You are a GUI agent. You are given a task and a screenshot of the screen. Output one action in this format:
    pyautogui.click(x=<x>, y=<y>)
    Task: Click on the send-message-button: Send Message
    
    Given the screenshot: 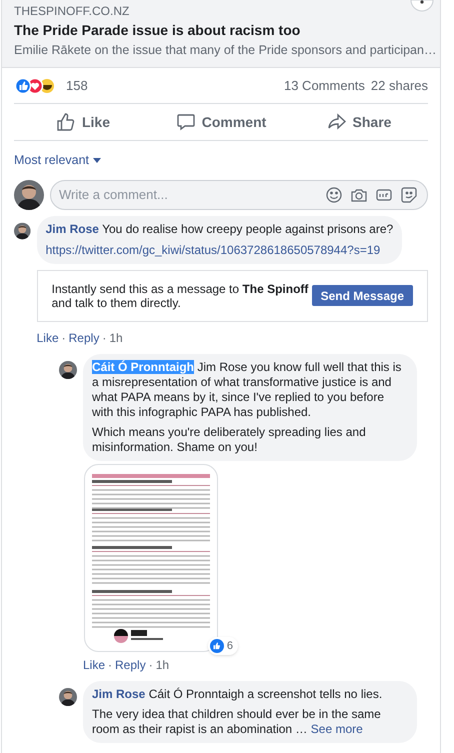 What is the action you would take?
    pyautogui.click(x=362, y=295)
    